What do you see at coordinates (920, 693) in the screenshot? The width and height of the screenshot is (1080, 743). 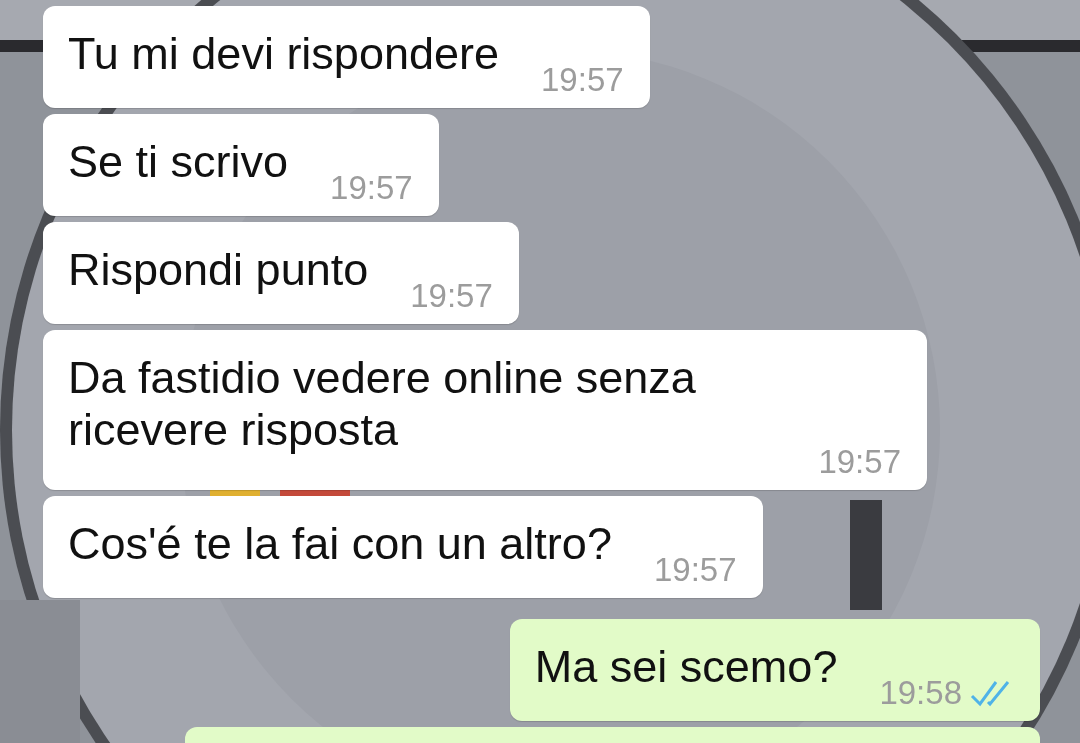 I see `message-time: 19:58` at bounding box center [920, 693].